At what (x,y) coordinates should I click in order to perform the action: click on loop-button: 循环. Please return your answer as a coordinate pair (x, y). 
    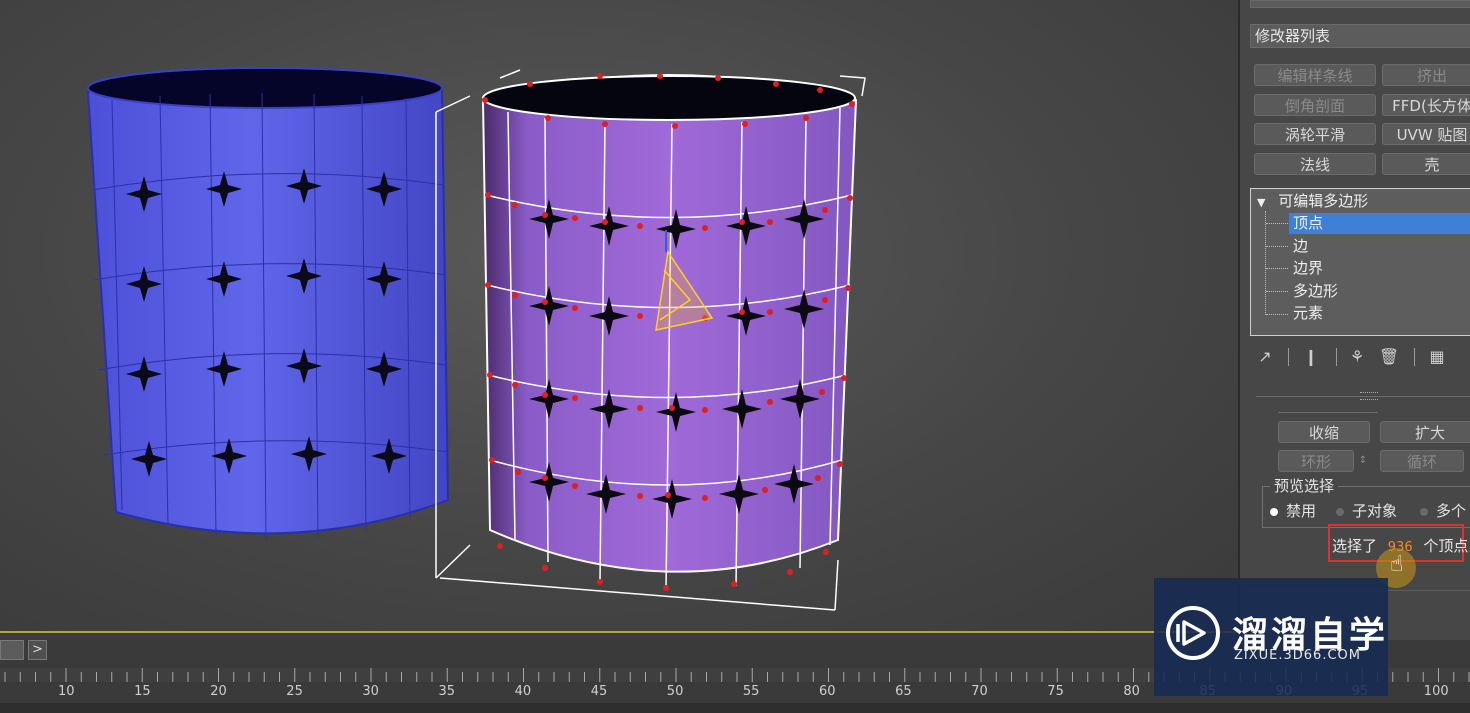
    Looking at the image, I should click on (1422, 461).